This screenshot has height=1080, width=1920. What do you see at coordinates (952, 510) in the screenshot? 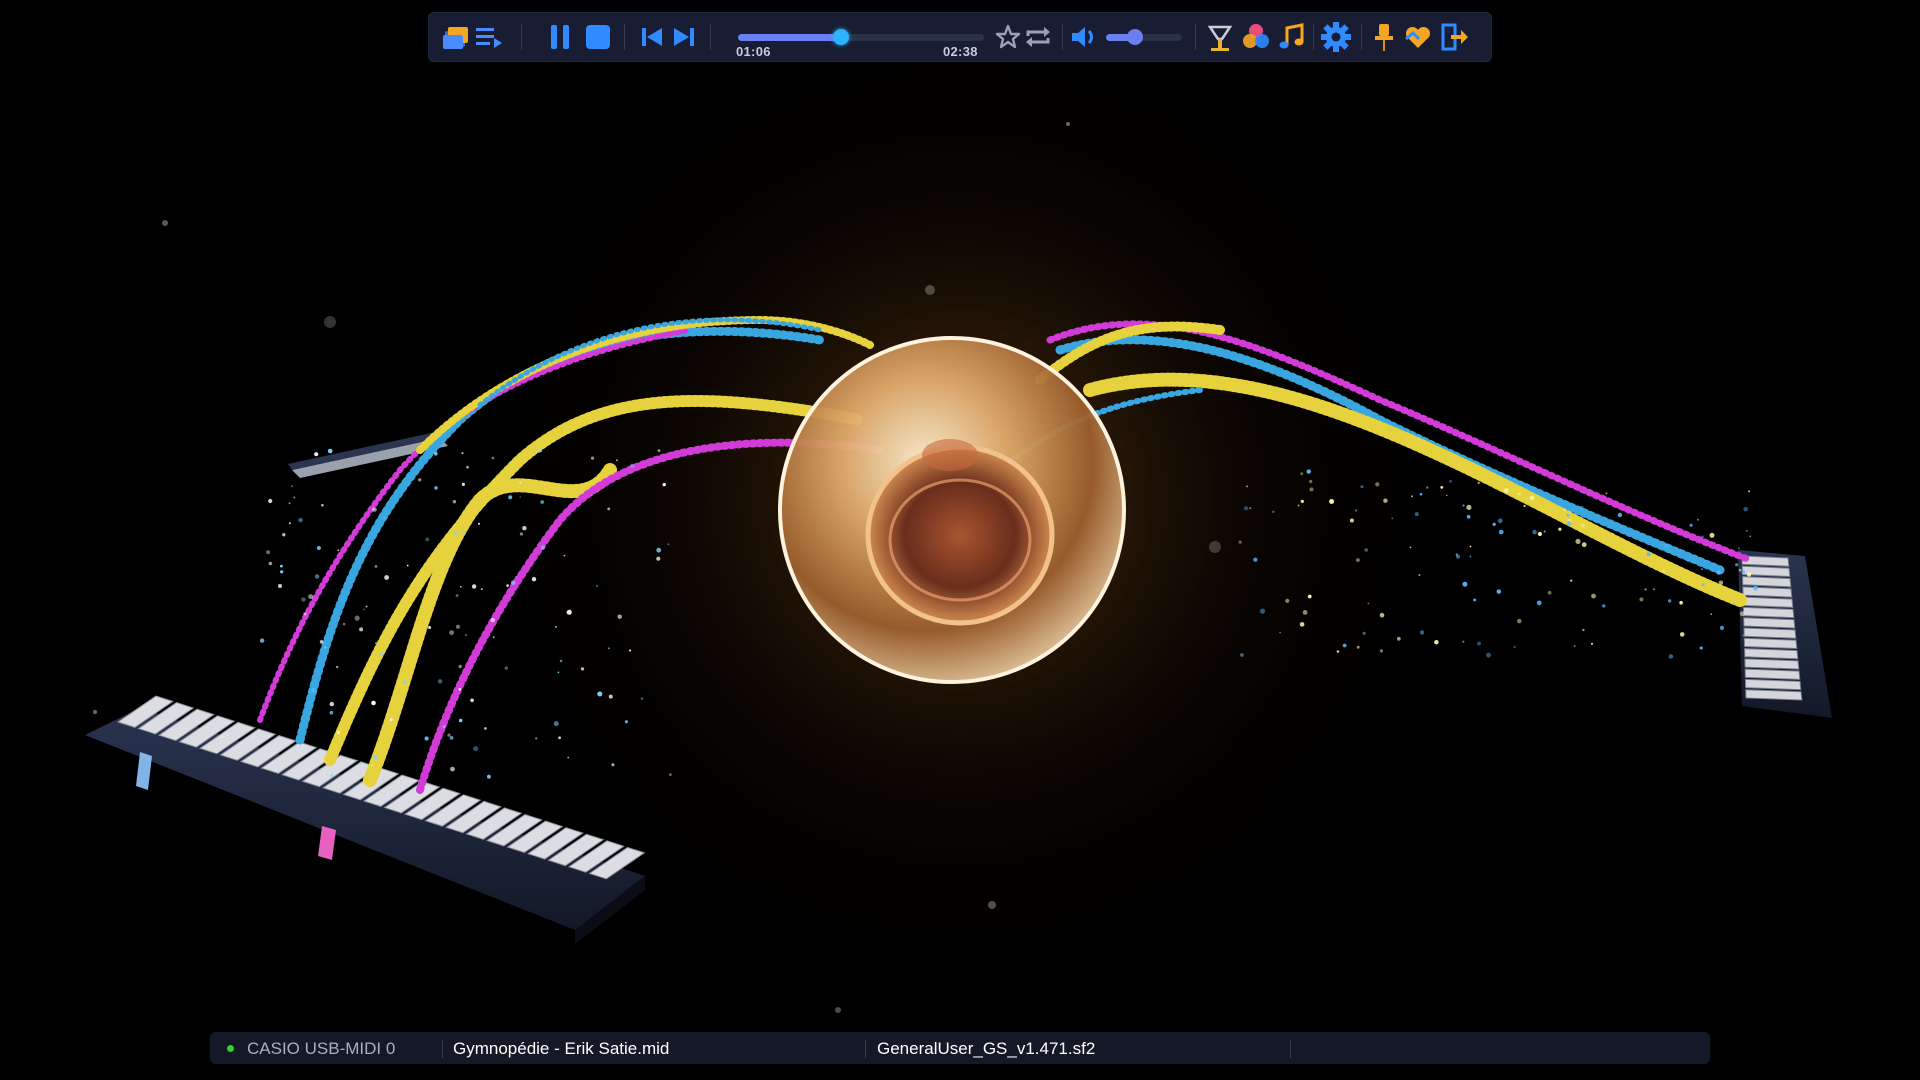
I see `central-glowing-orb` at bounding box center [952, 510].